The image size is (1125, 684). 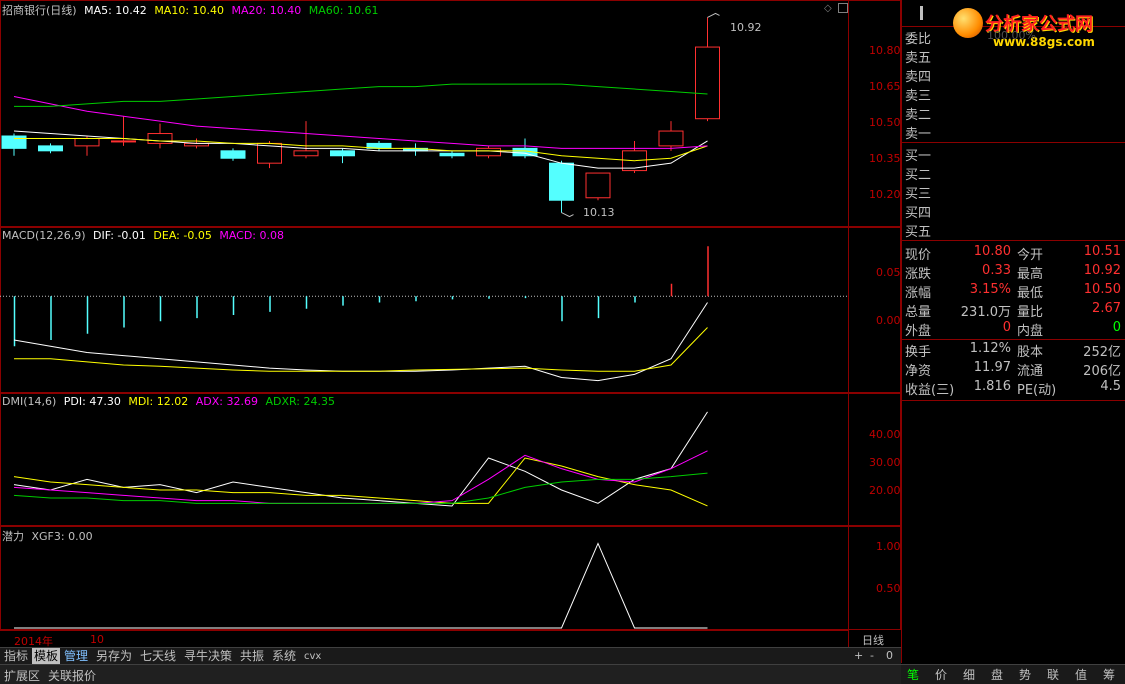 I want to click on ma-line-ma60, so click(x=361, y=95).